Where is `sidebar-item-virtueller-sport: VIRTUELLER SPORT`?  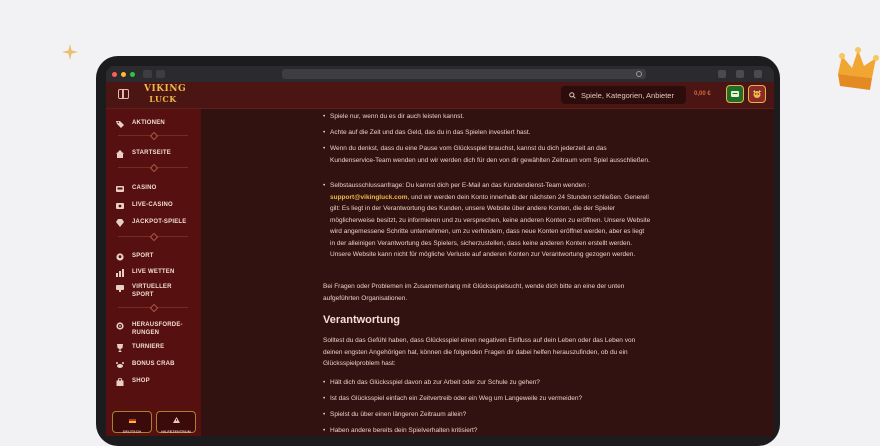 sidebar-item-virtueller-sport: VIRTUELLER SPORT is located at coordinates (157, 291).